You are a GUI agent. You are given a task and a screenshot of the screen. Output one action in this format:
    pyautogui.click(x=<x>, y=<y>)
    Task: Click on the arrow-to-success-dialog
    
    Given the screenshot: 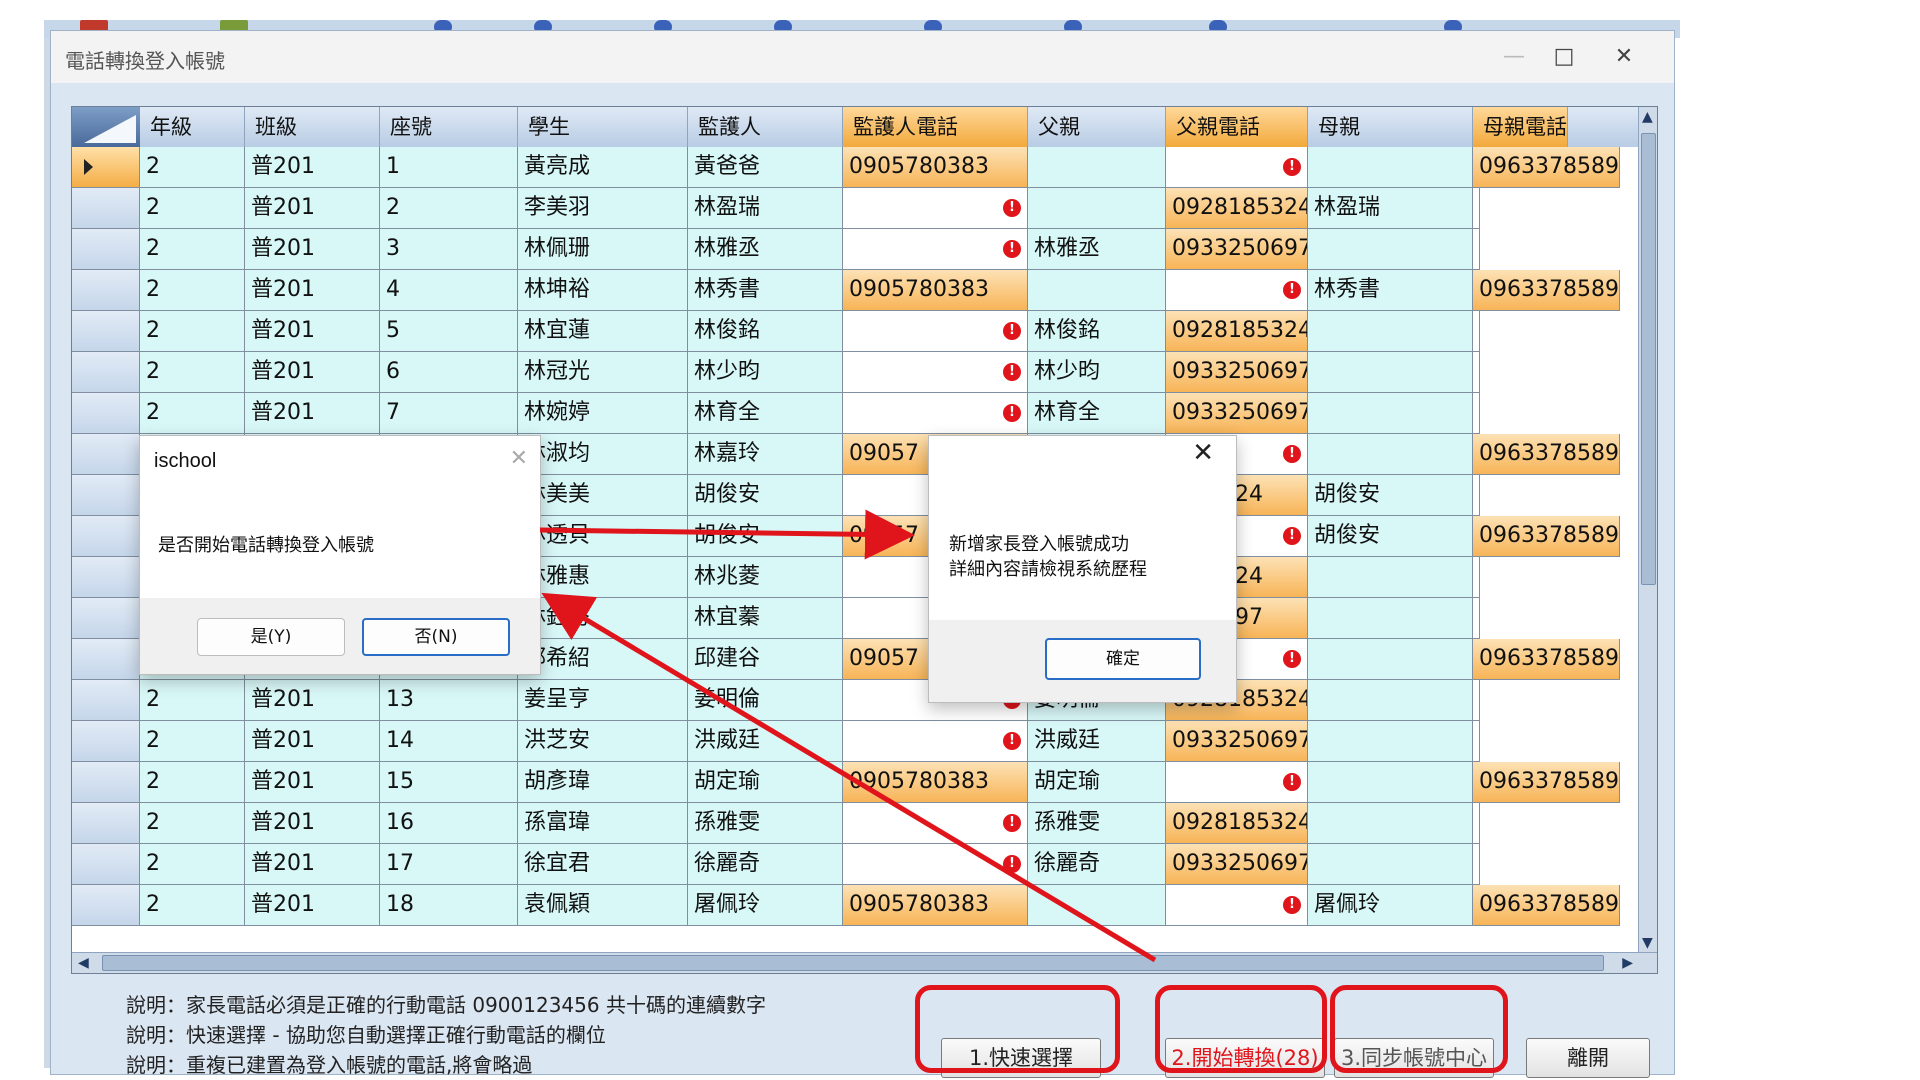 What is the action you would take?
    pyautogui.click(x=727, y=534)
    